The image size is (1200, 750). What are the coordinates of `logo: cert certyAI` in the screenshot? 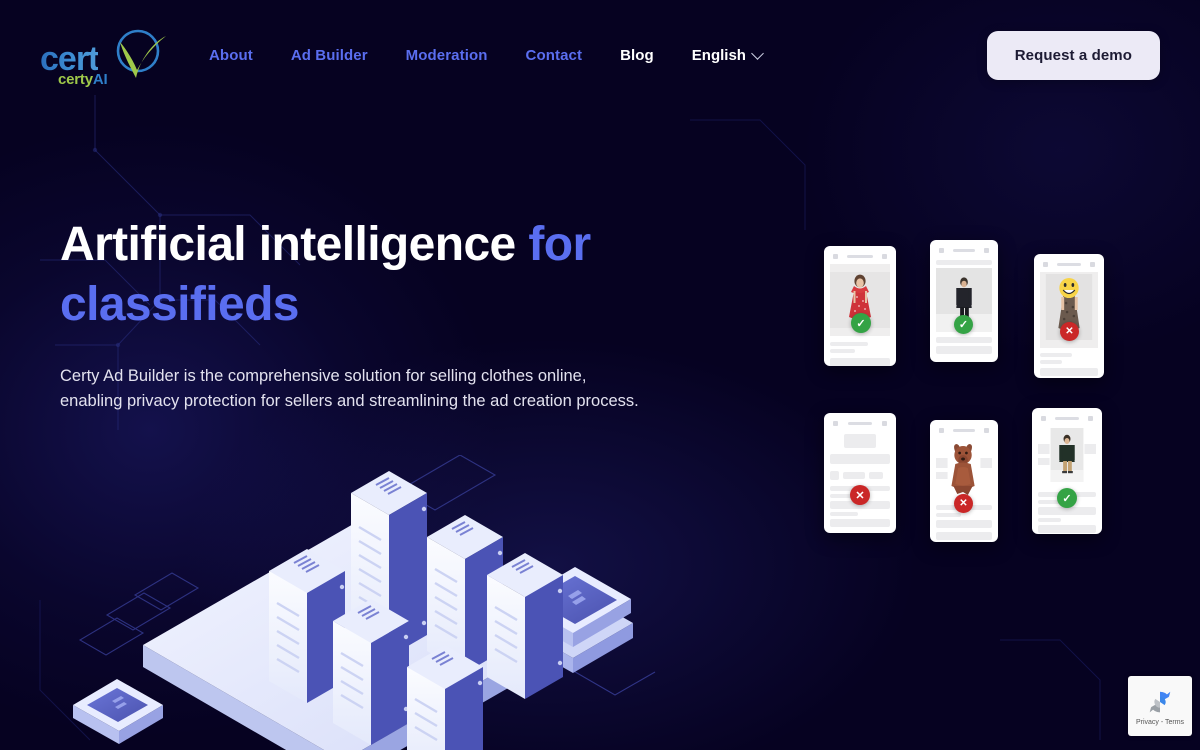 It's located at (104, 56).